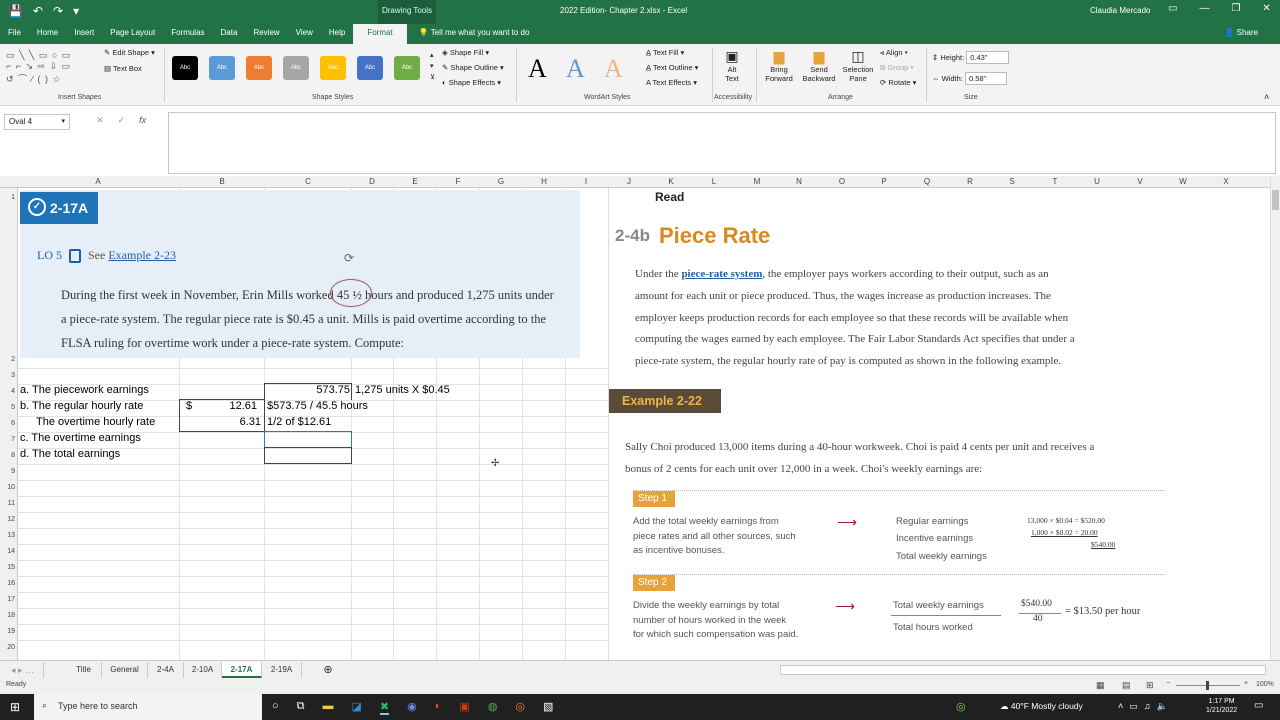  I want to click on horizontal-scrollbar, so click(1023, 670).